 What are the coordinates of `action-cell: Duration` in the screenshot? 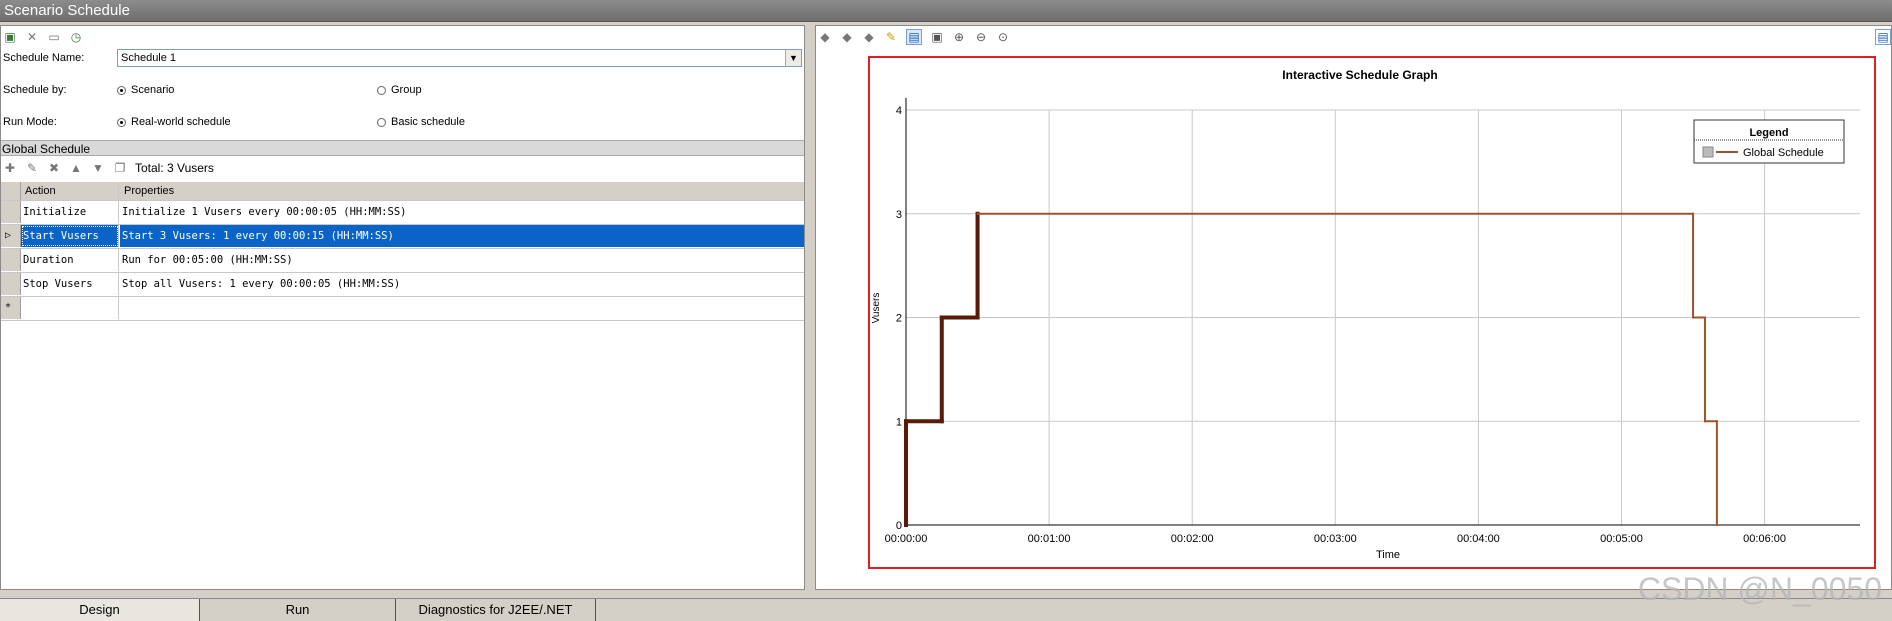 It's located at (70, 260).